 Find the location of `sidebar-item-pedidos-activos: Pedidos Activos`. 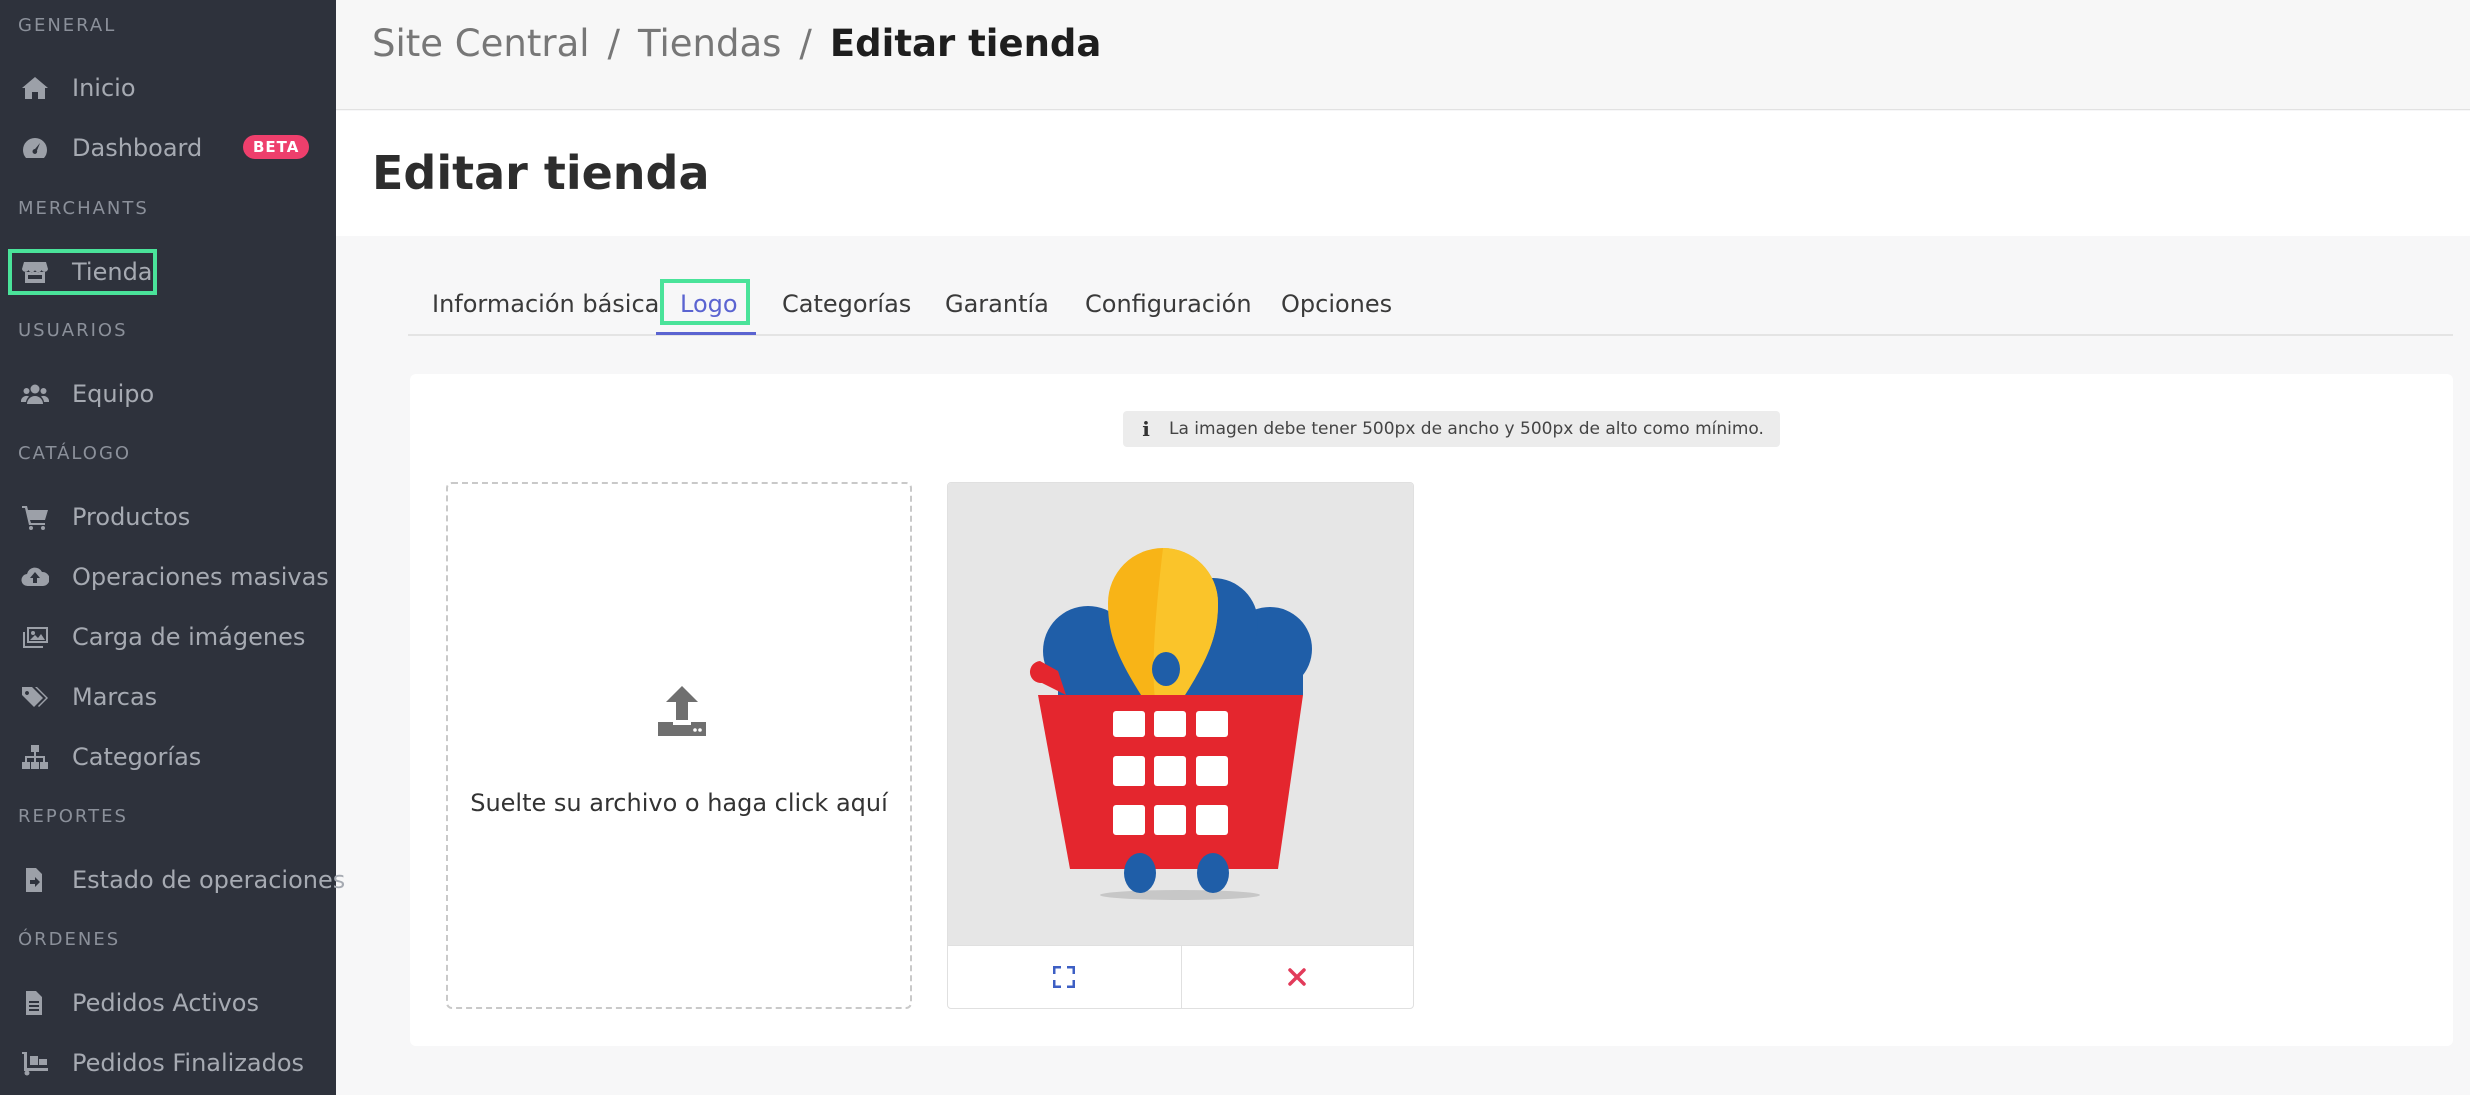

sidebar-item-pedidos-activos: Pedidos Activos is located at coordinates (168, 1003).